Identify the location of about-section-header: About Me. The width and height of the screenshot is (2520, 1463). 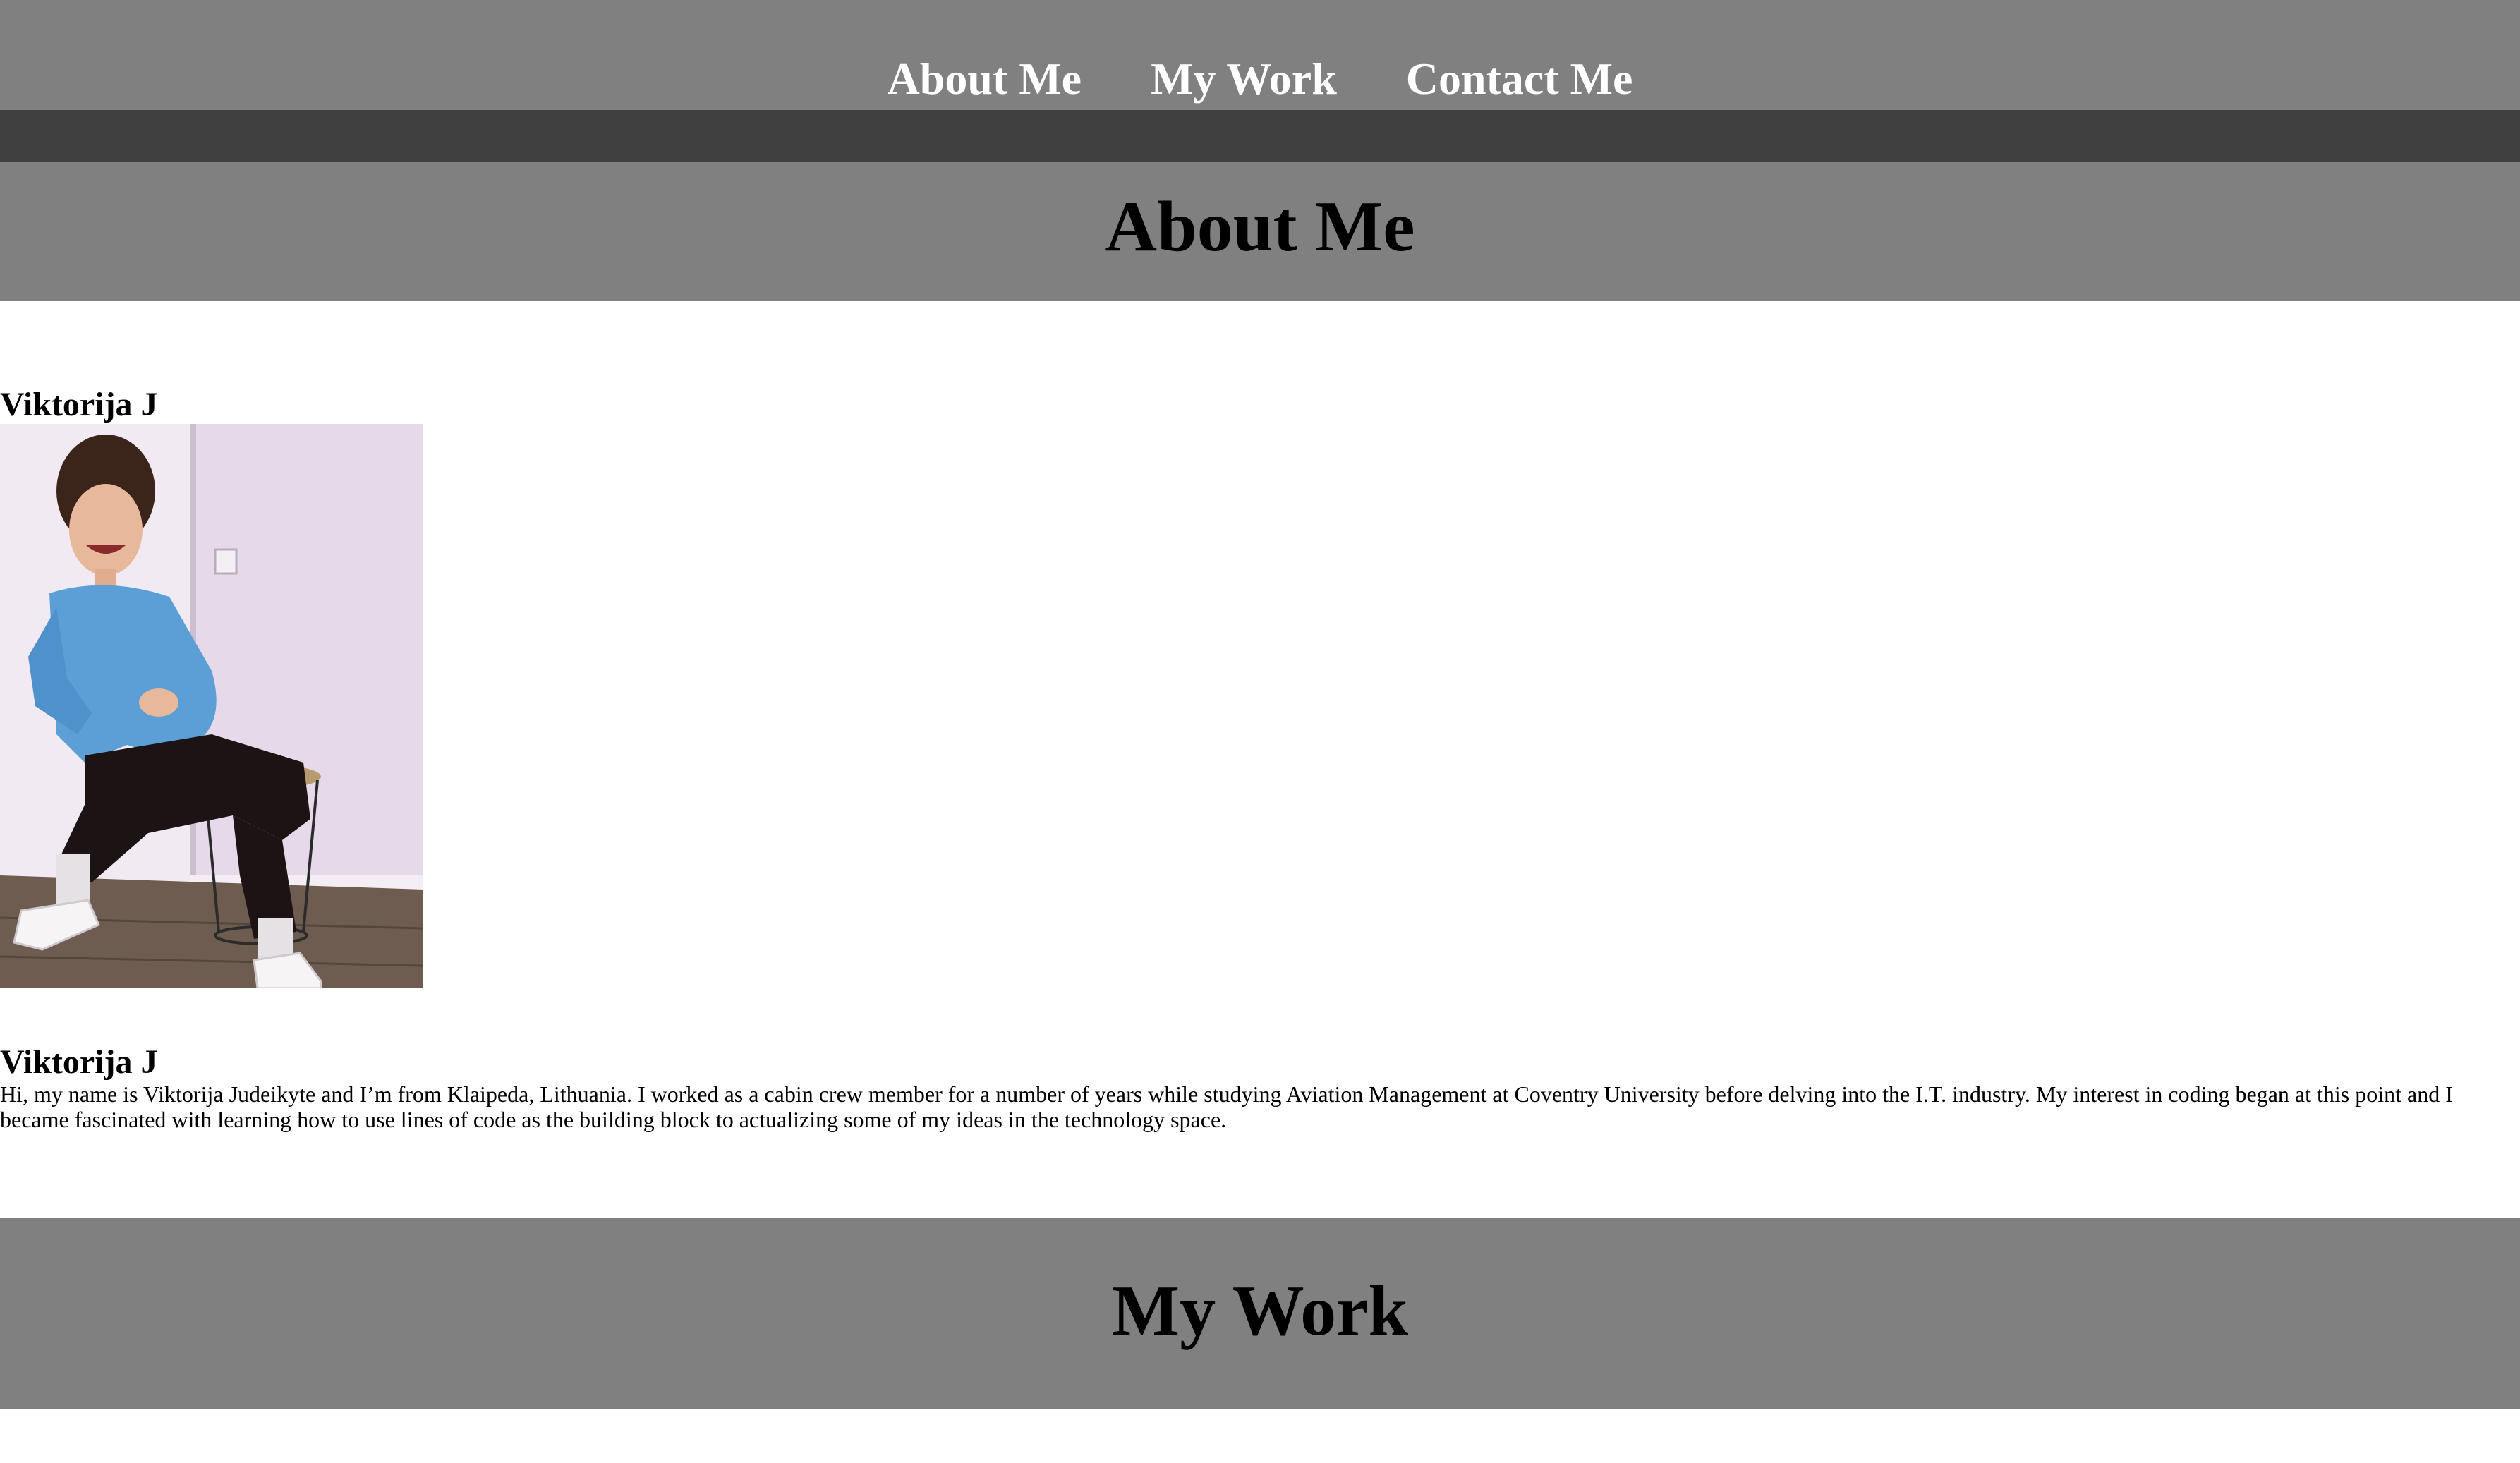
(1260, 231).